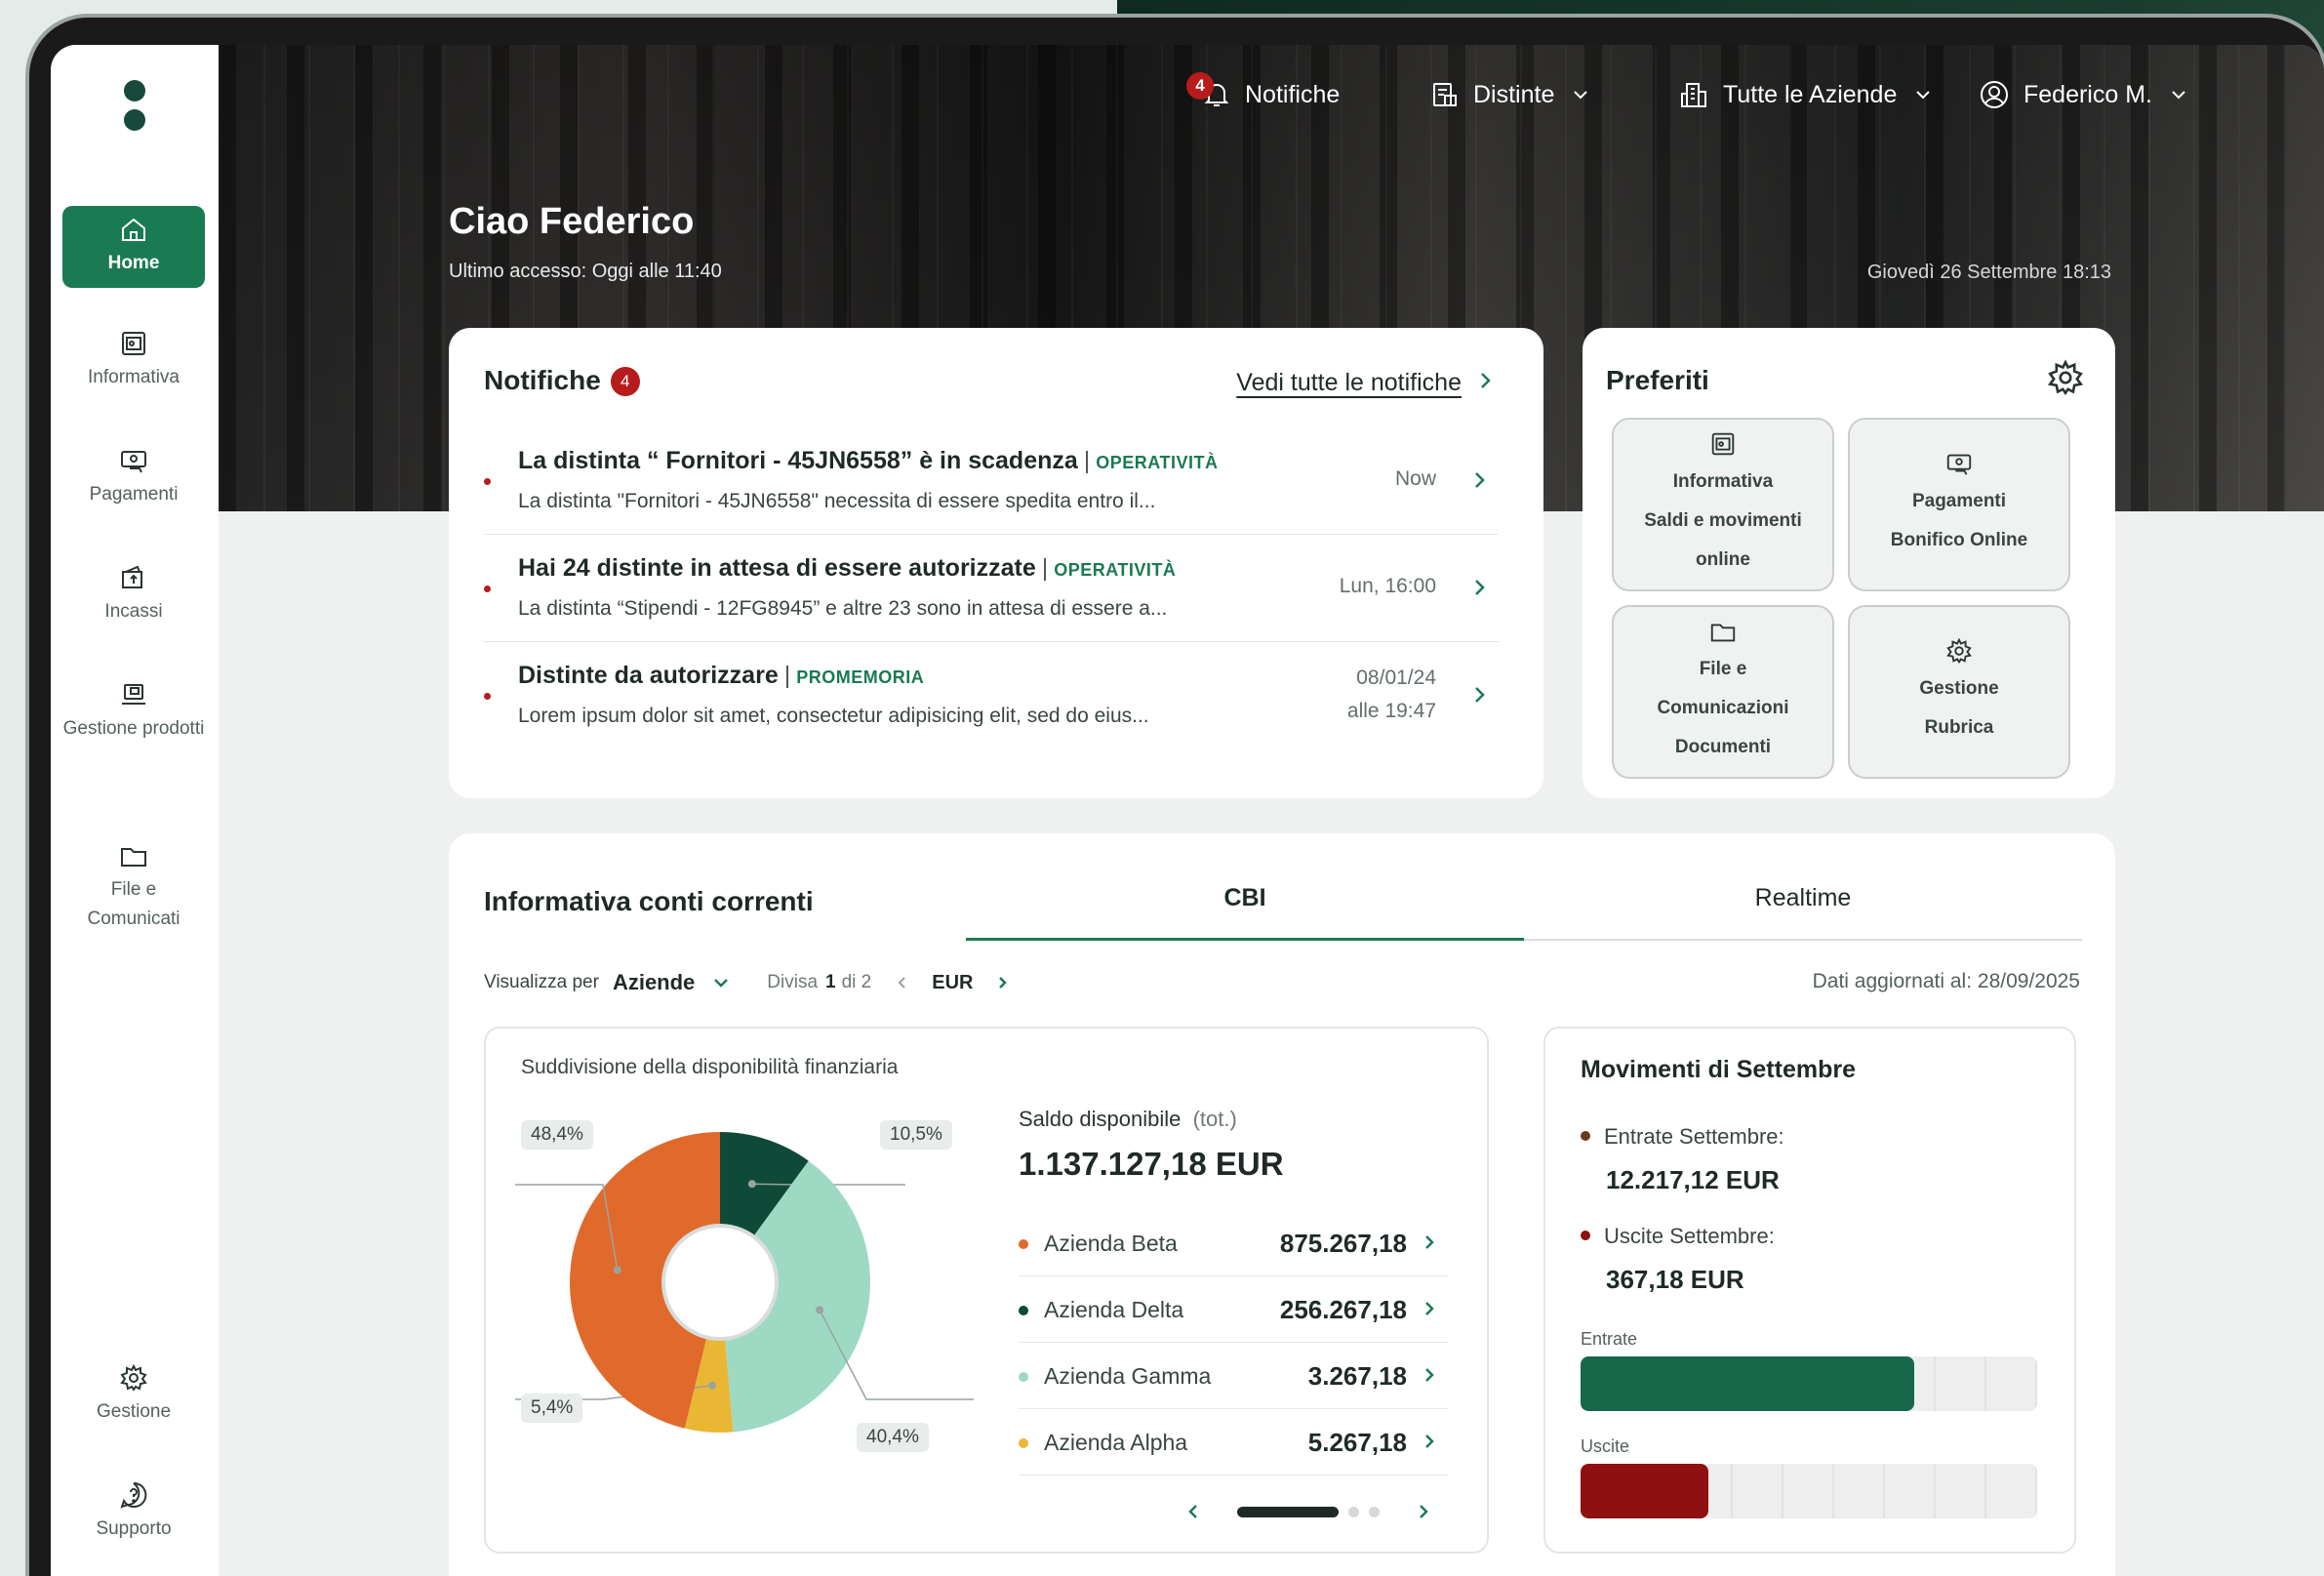 The width and height of the screenshot is (2324, 1576). I want to click on favorites-title: Preferiti, so click(1657, 380).